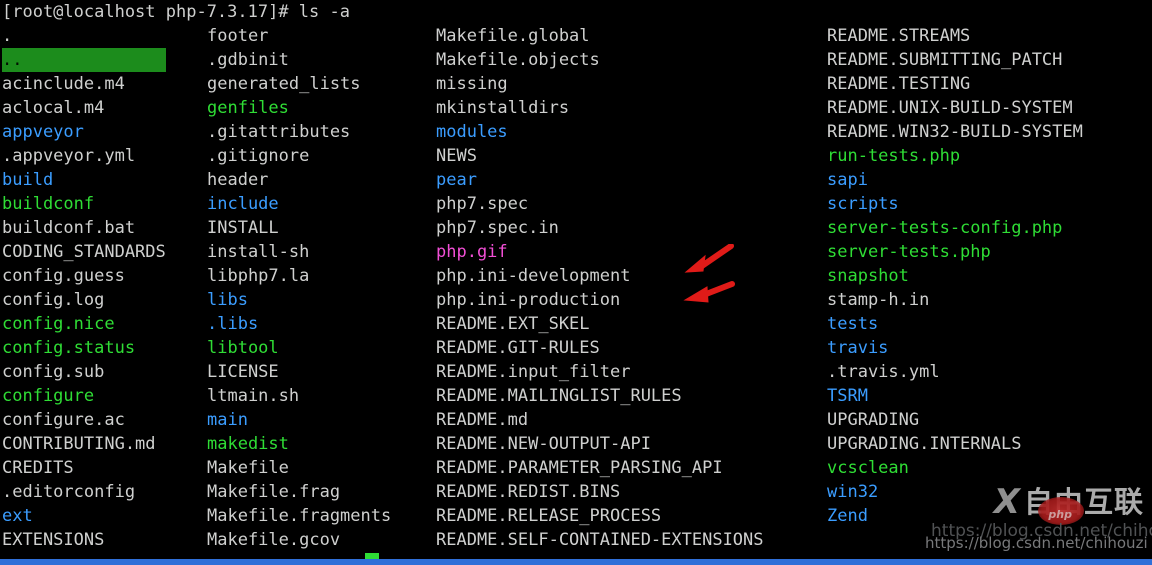 The height and width of the screenshot is (565, 1152). I want to click on file-entry: aclocal.m4, so click(53, 108).